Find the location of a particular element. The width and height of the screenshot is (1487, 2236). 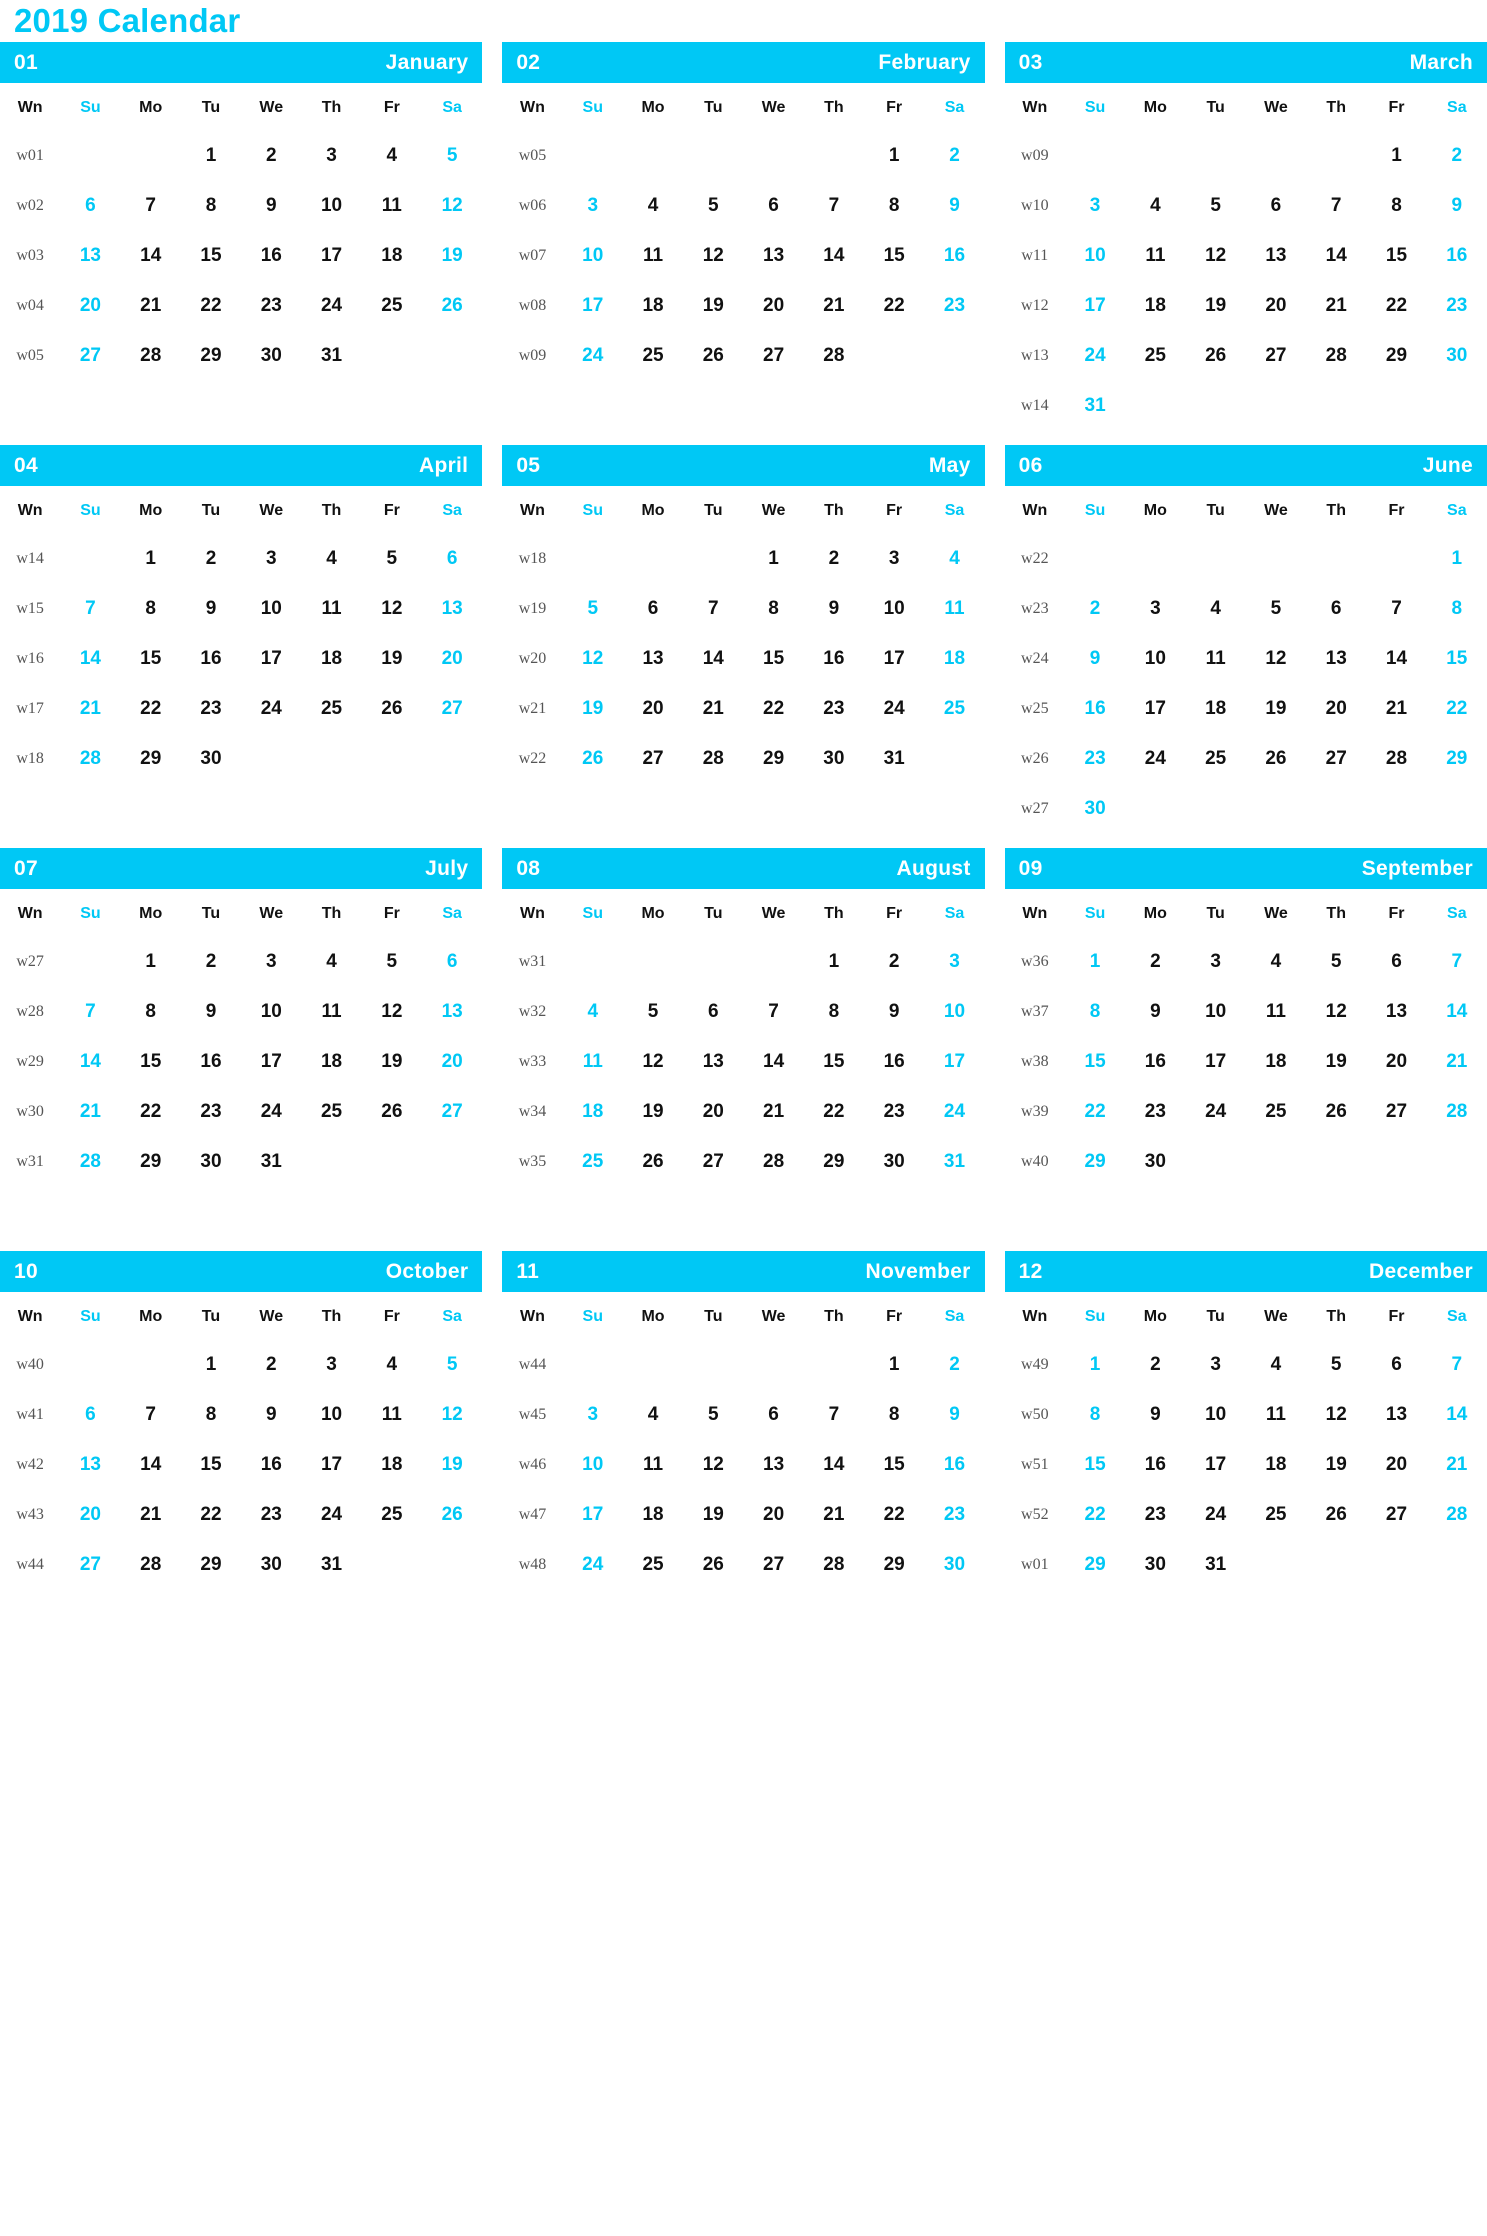

day-cell: 26 is located at coordinates (653, 1162).